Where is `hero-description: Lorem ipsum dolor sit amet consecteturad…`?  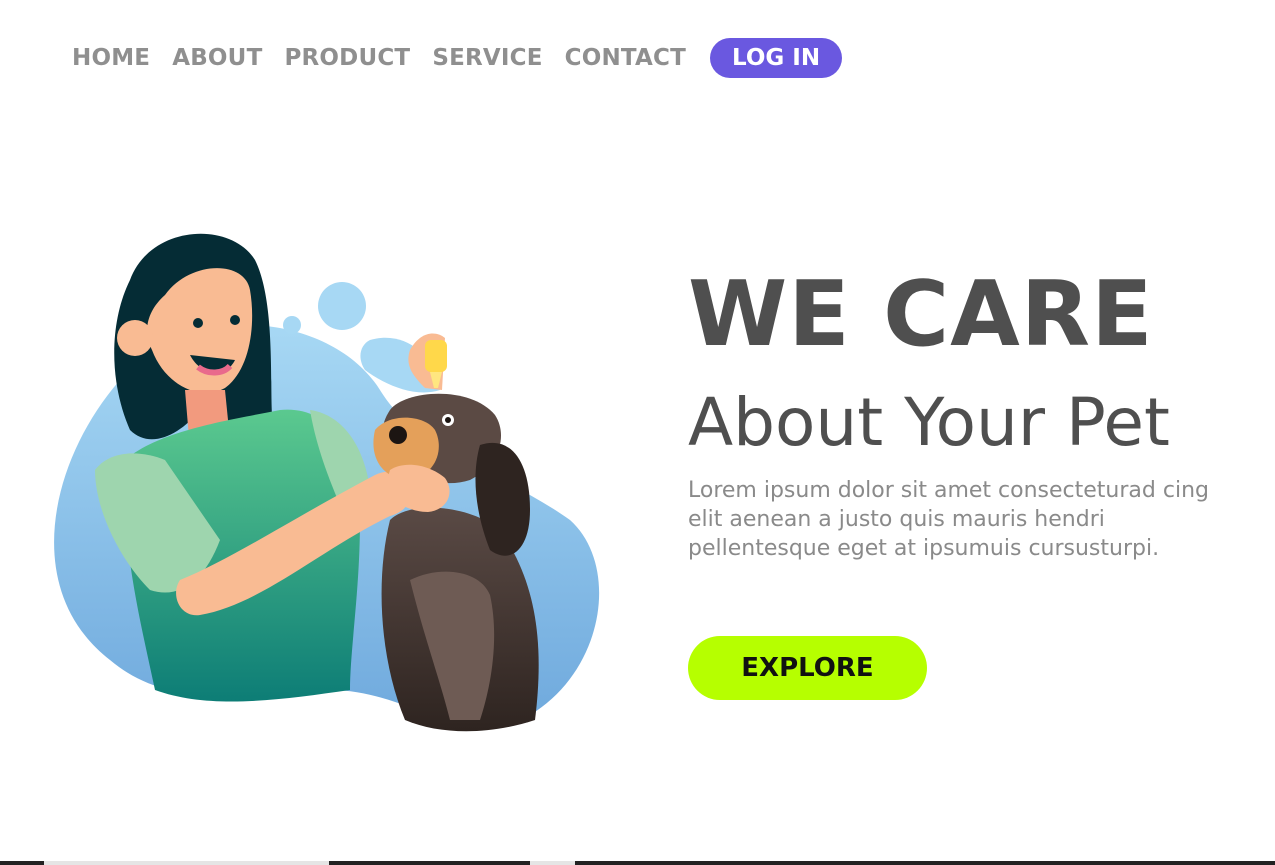
hero-description: Lorem ipsum dolor sit amet consecteturad… is located at coordinates (948, 519).